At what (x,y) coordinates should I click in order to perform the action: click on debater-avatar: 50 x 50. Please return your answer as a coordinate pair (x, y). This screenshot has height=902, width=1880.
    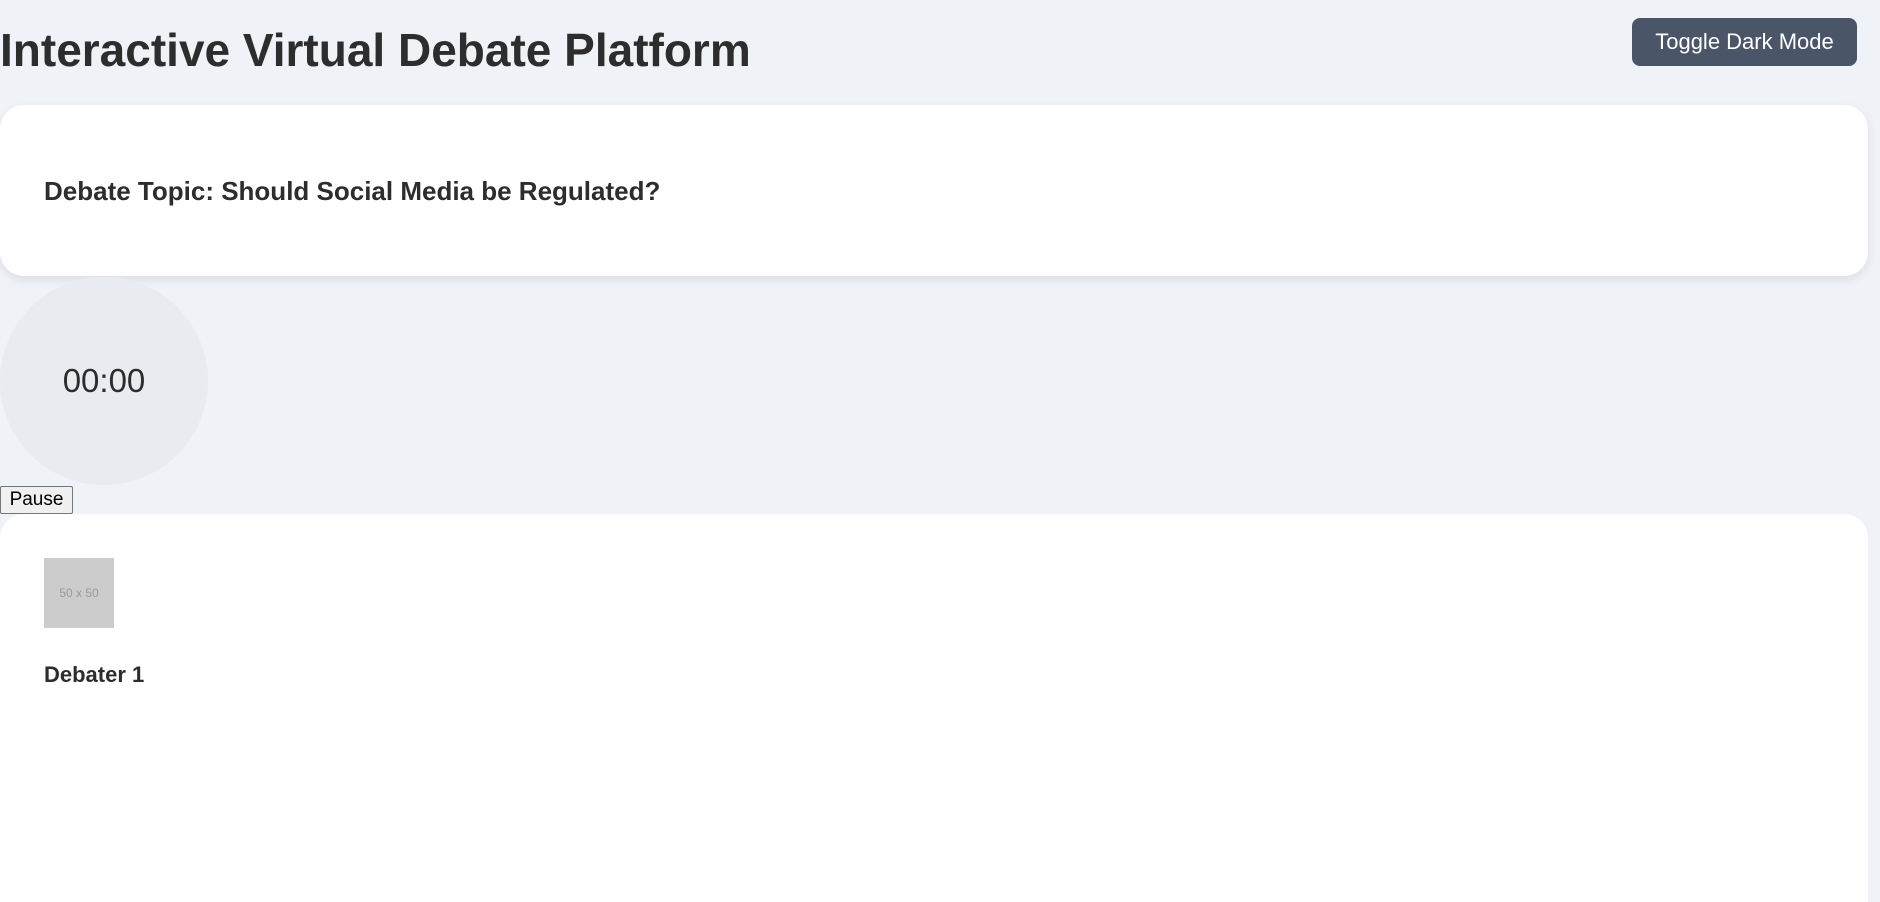
    Looking at the image, I should click on (79, 593).